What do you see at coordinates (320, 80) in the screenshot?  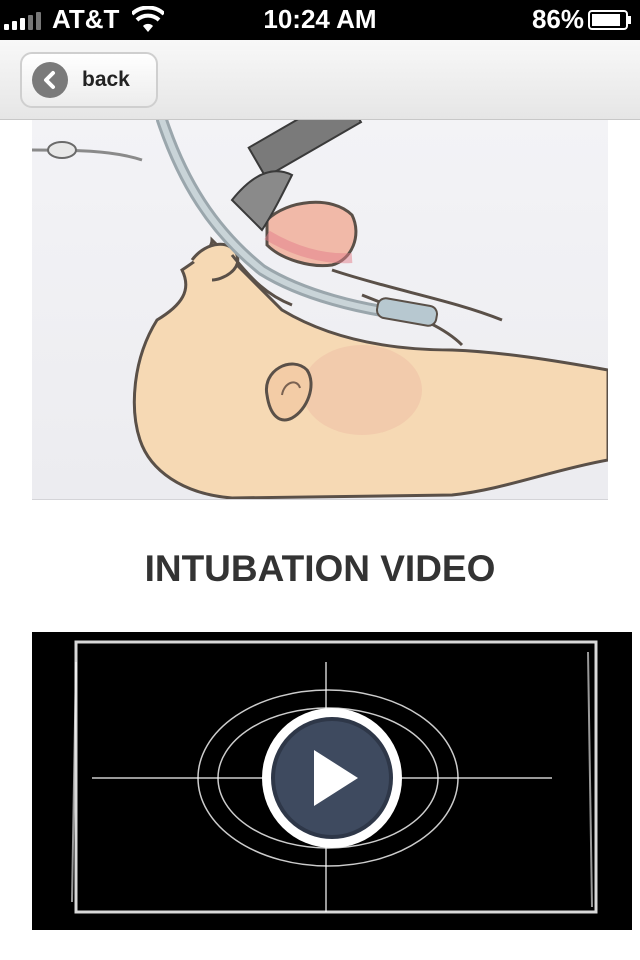 I see `navigation-bar: back` at bounding box center [320, 80].